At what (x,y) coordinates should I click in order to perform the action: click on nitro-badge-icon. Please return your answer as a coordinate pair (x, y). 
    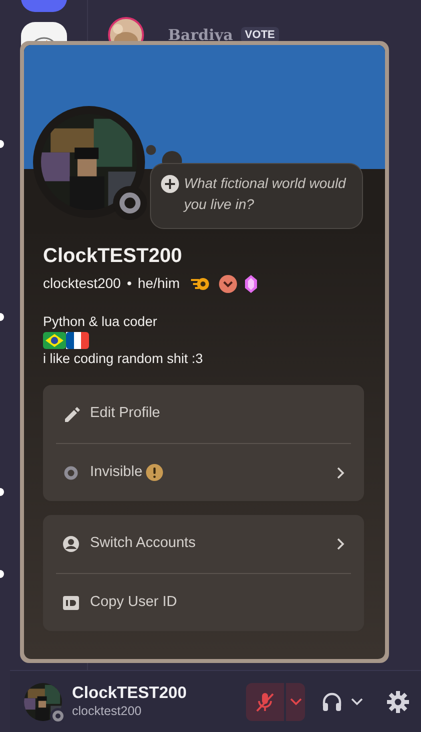
    Looking at the image, I should click on (200, 284).